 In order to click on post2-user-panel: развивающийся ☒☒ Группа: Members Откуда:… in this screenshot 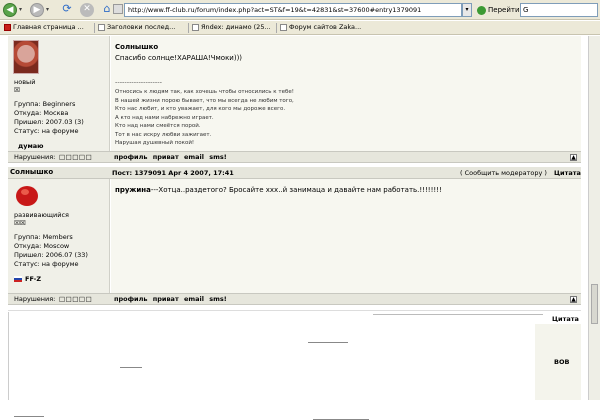, I will do `click(59, 236)`.